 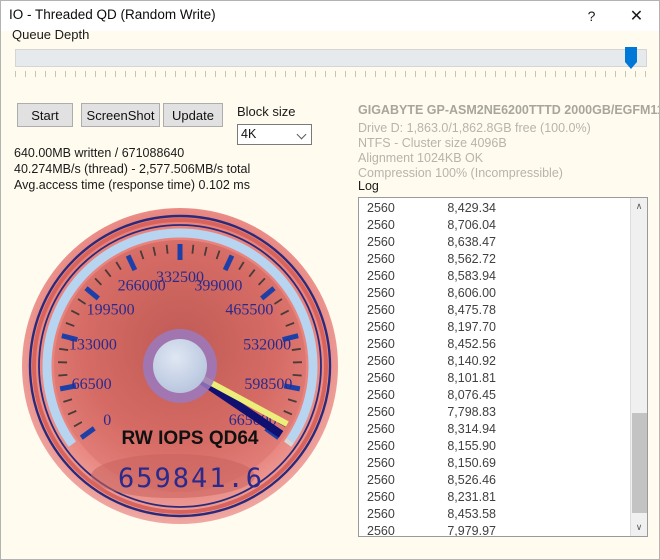 What do you see at coordinates (471, 225) in the screenshot?
I see `log-row-value: 8,706.04` at bounding box center [471, 225].